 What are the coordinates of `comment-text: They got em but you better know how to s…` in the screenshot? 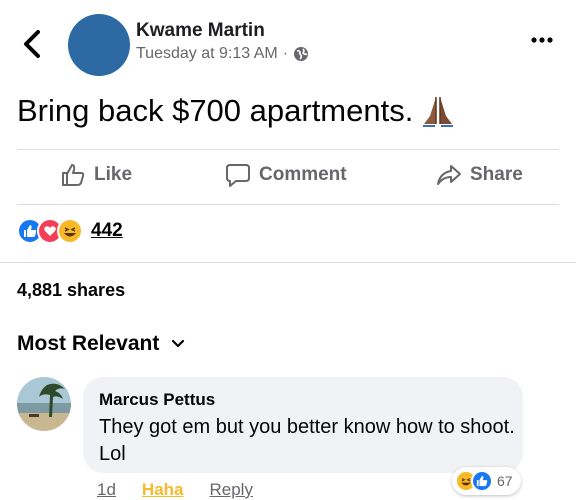 It's located at (307, 440).